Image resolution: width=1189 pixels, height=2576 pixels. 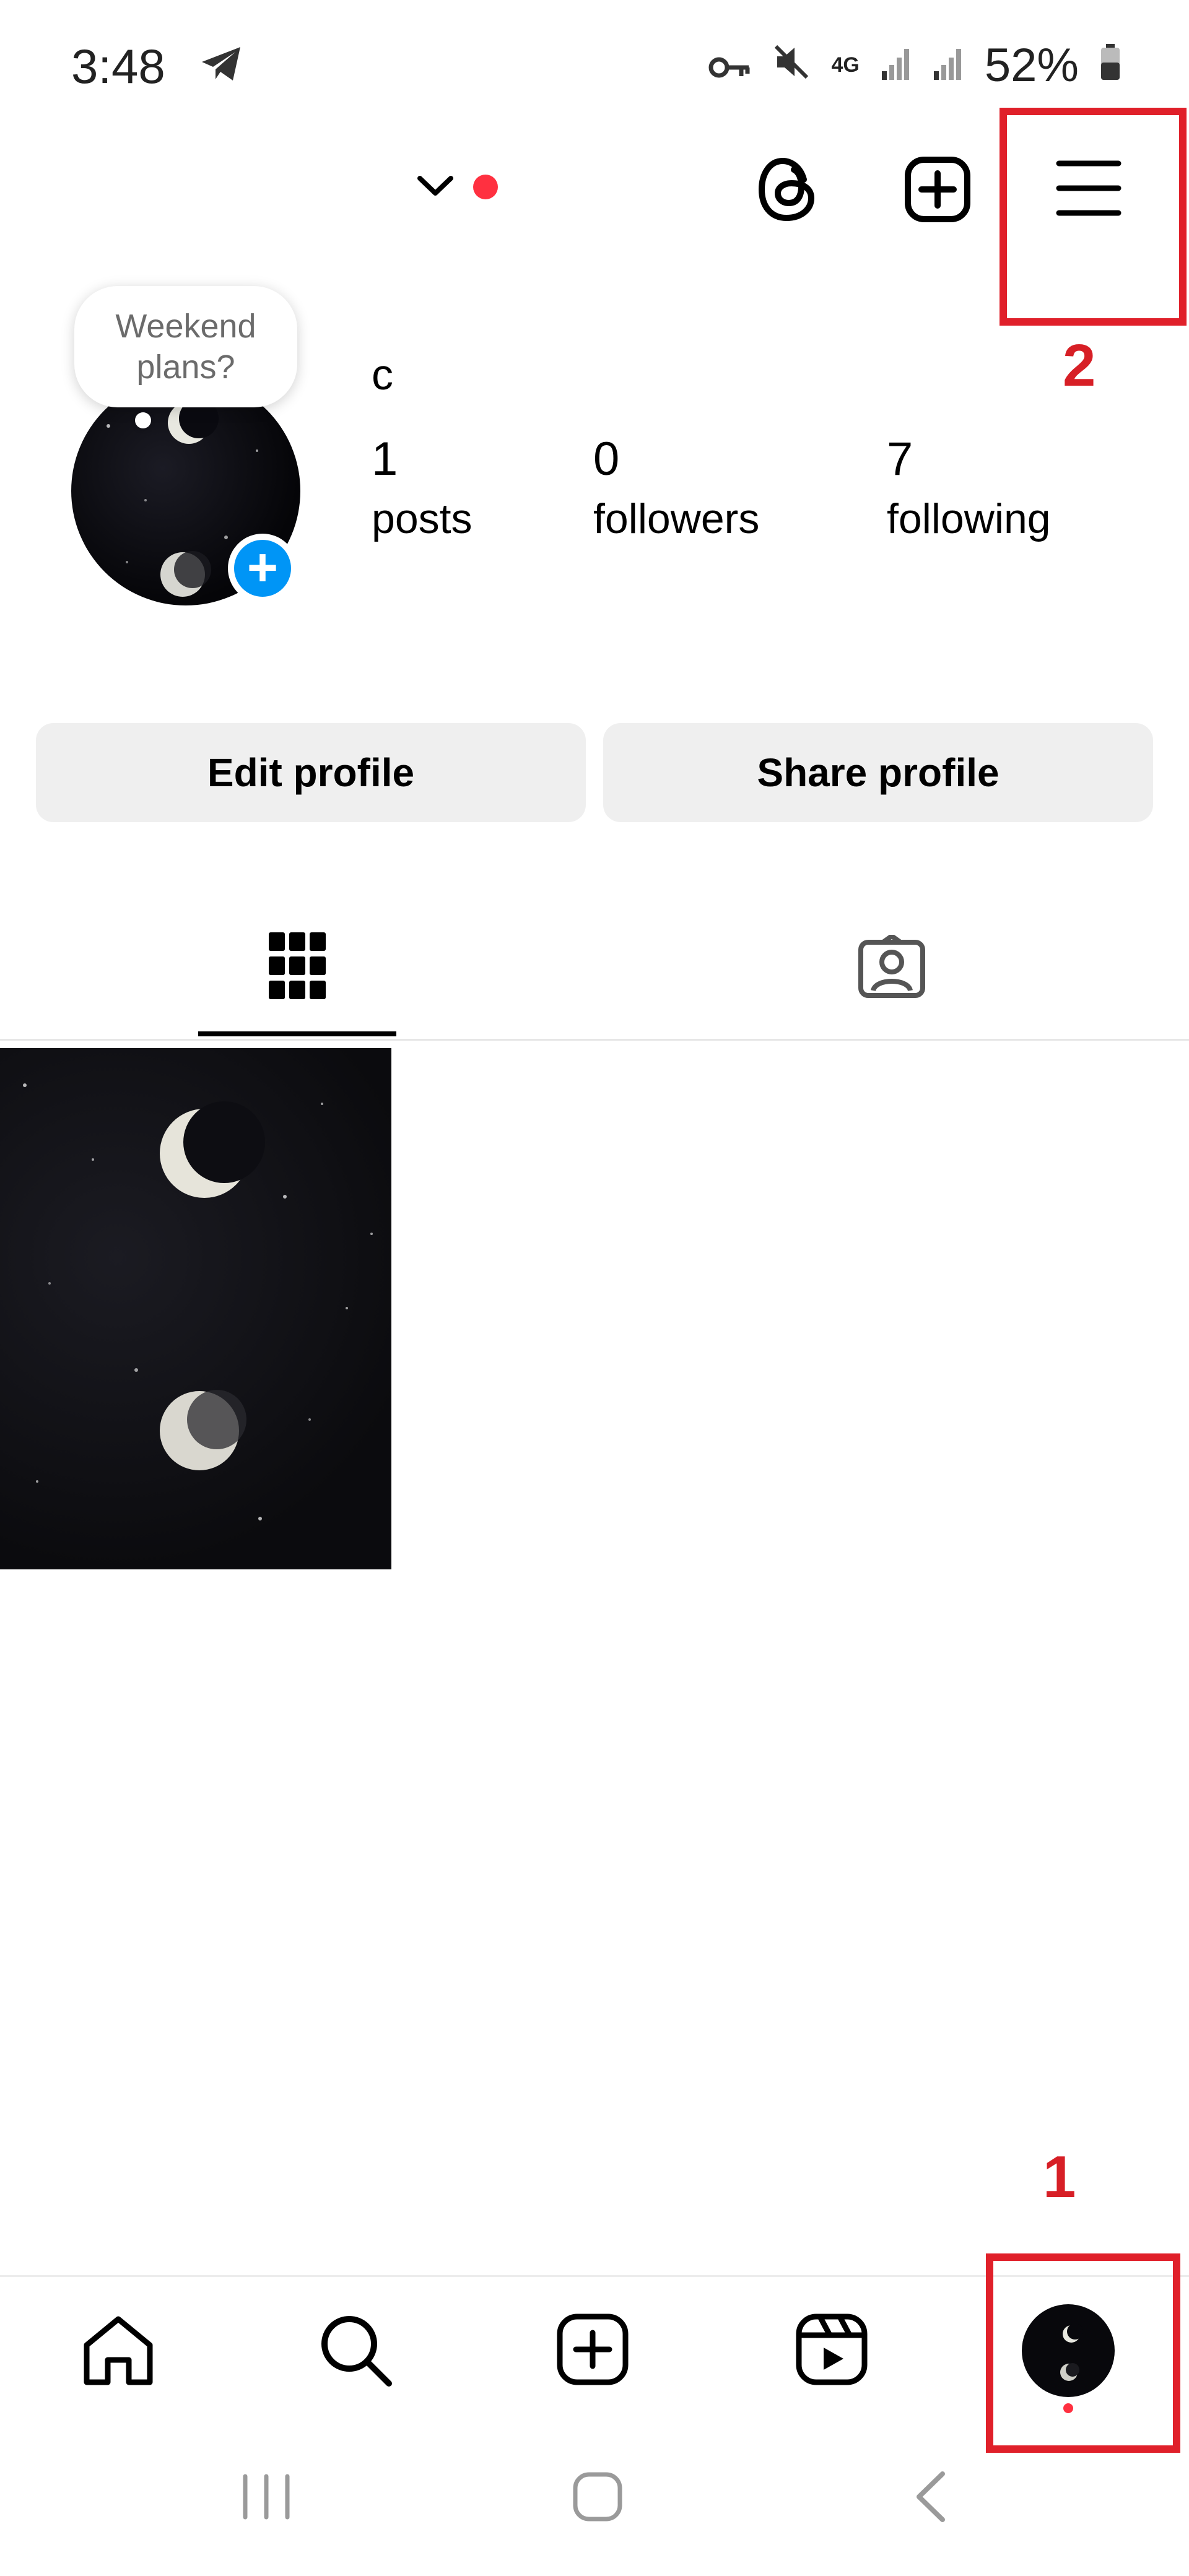 What do you see at coordinates (676, 518) in the screenshot?
I see `stat-label: followers` at bounding box center [676, 518].